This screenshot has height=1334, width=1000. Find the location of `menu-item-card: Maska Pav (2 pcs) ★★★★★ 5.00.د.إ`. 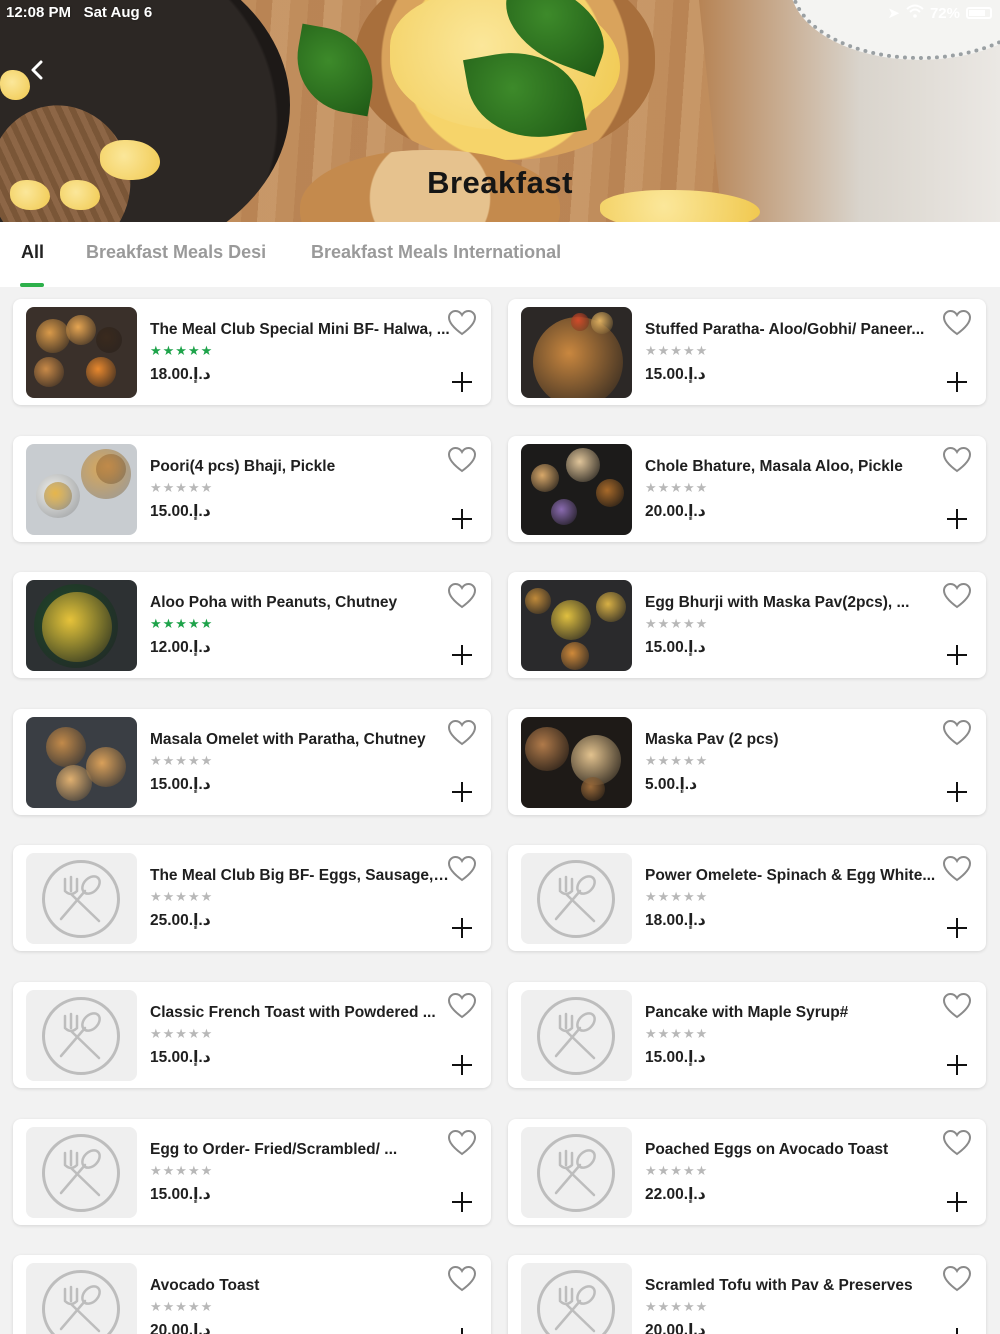

menu-item-card: Maska Pav (2 pcs) ★★★★★ 5.00.د.إ is located at coordinates (747, 761).